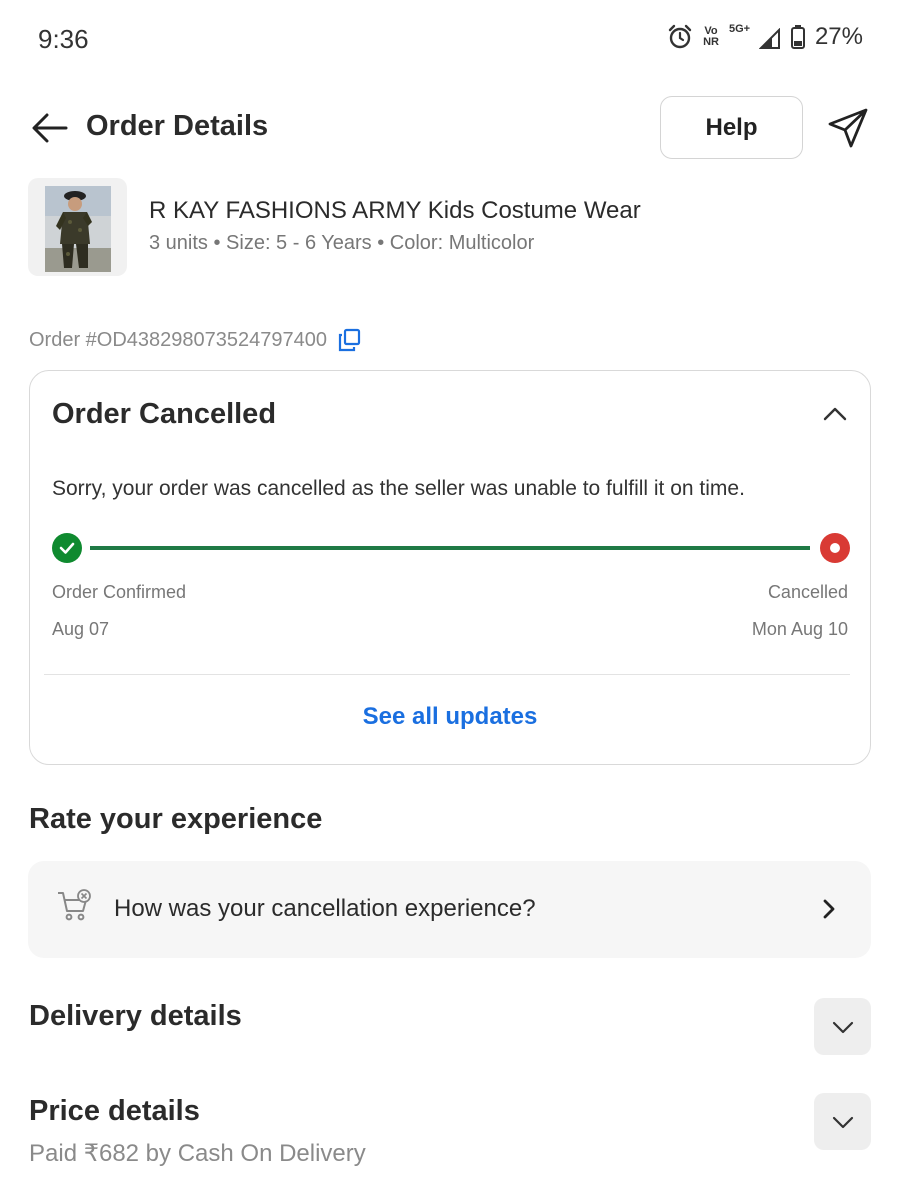  What do you see at coordinates (450, 717) in the screenshot?
I see `see-all-updates-link: See all updates` at bounding box center [450, 717].